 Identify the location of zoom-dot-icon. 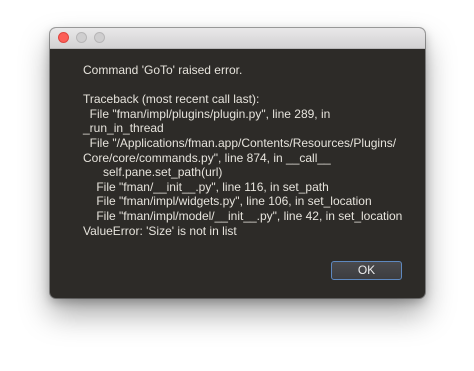
(99, 37).